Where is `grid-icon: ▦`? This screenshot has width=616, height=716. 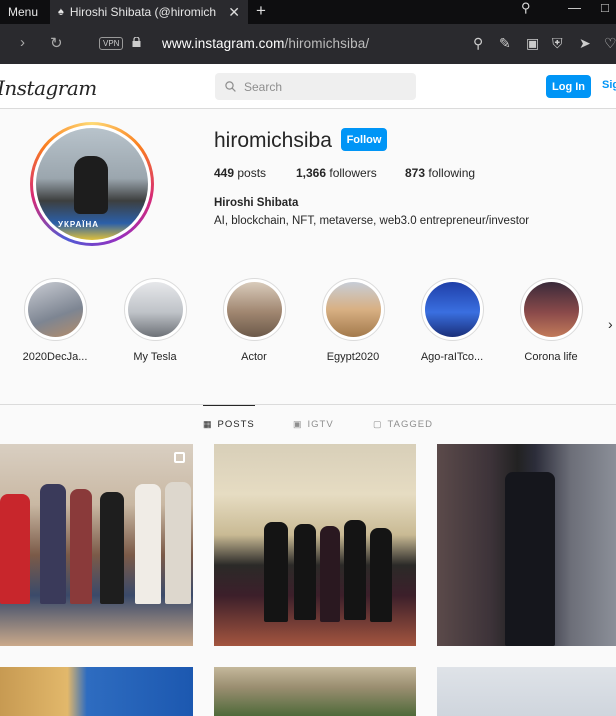
grid-icon: ▦ is located at coordinates (208, 424).